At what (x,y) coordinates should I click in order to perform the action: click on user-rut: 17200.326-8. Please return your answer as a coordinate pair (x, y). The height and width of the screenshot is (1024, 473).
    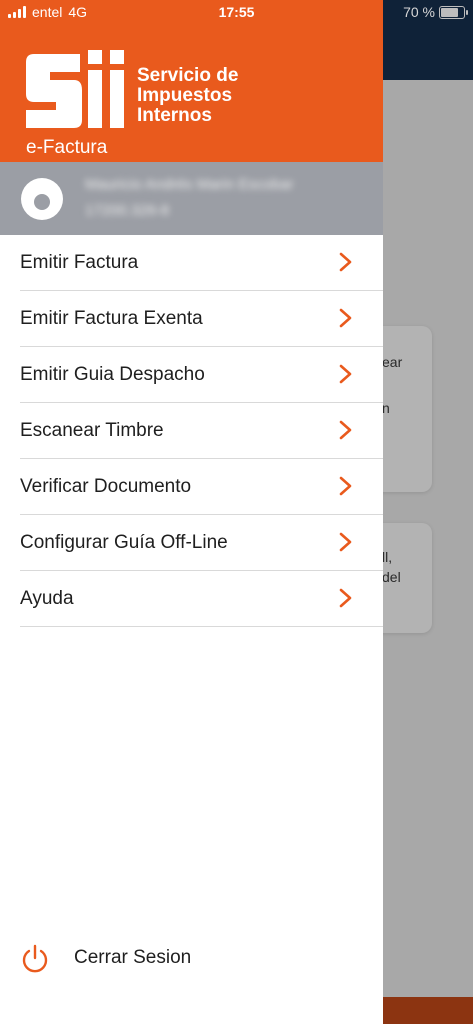
    Looking at the image, I should click on (127, 210).